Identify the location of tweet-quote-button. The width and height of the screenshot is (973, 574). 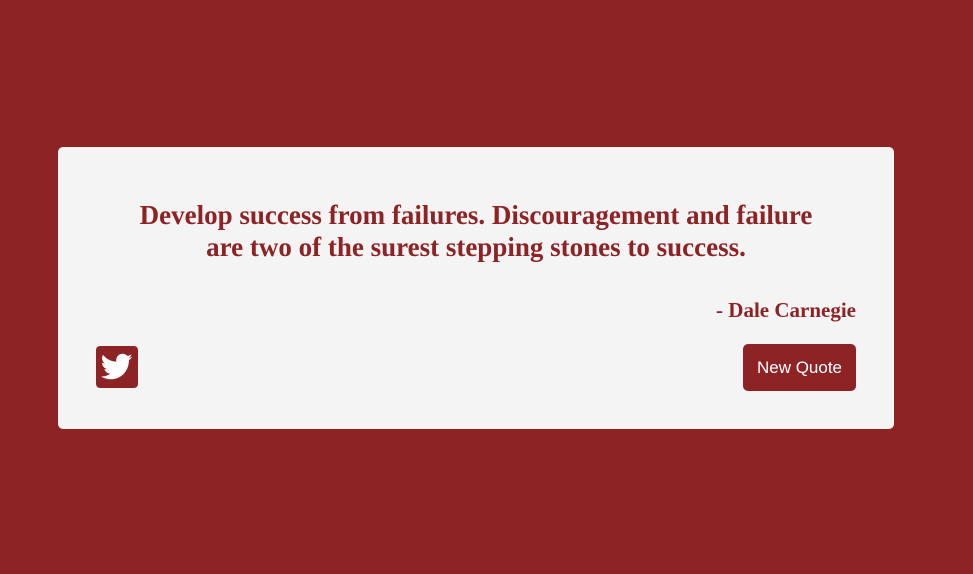
(117, 367).